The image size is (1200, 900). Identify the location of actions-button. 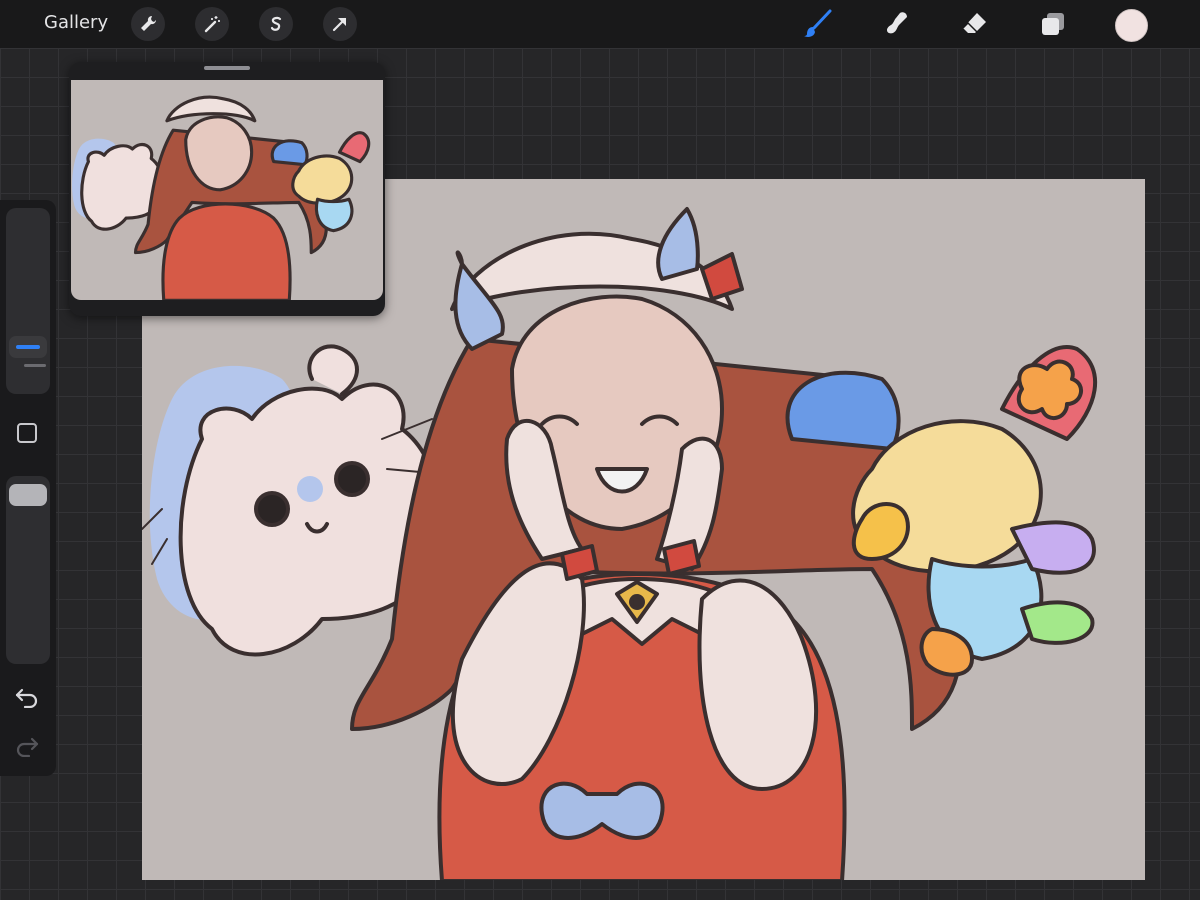
(148, 24).